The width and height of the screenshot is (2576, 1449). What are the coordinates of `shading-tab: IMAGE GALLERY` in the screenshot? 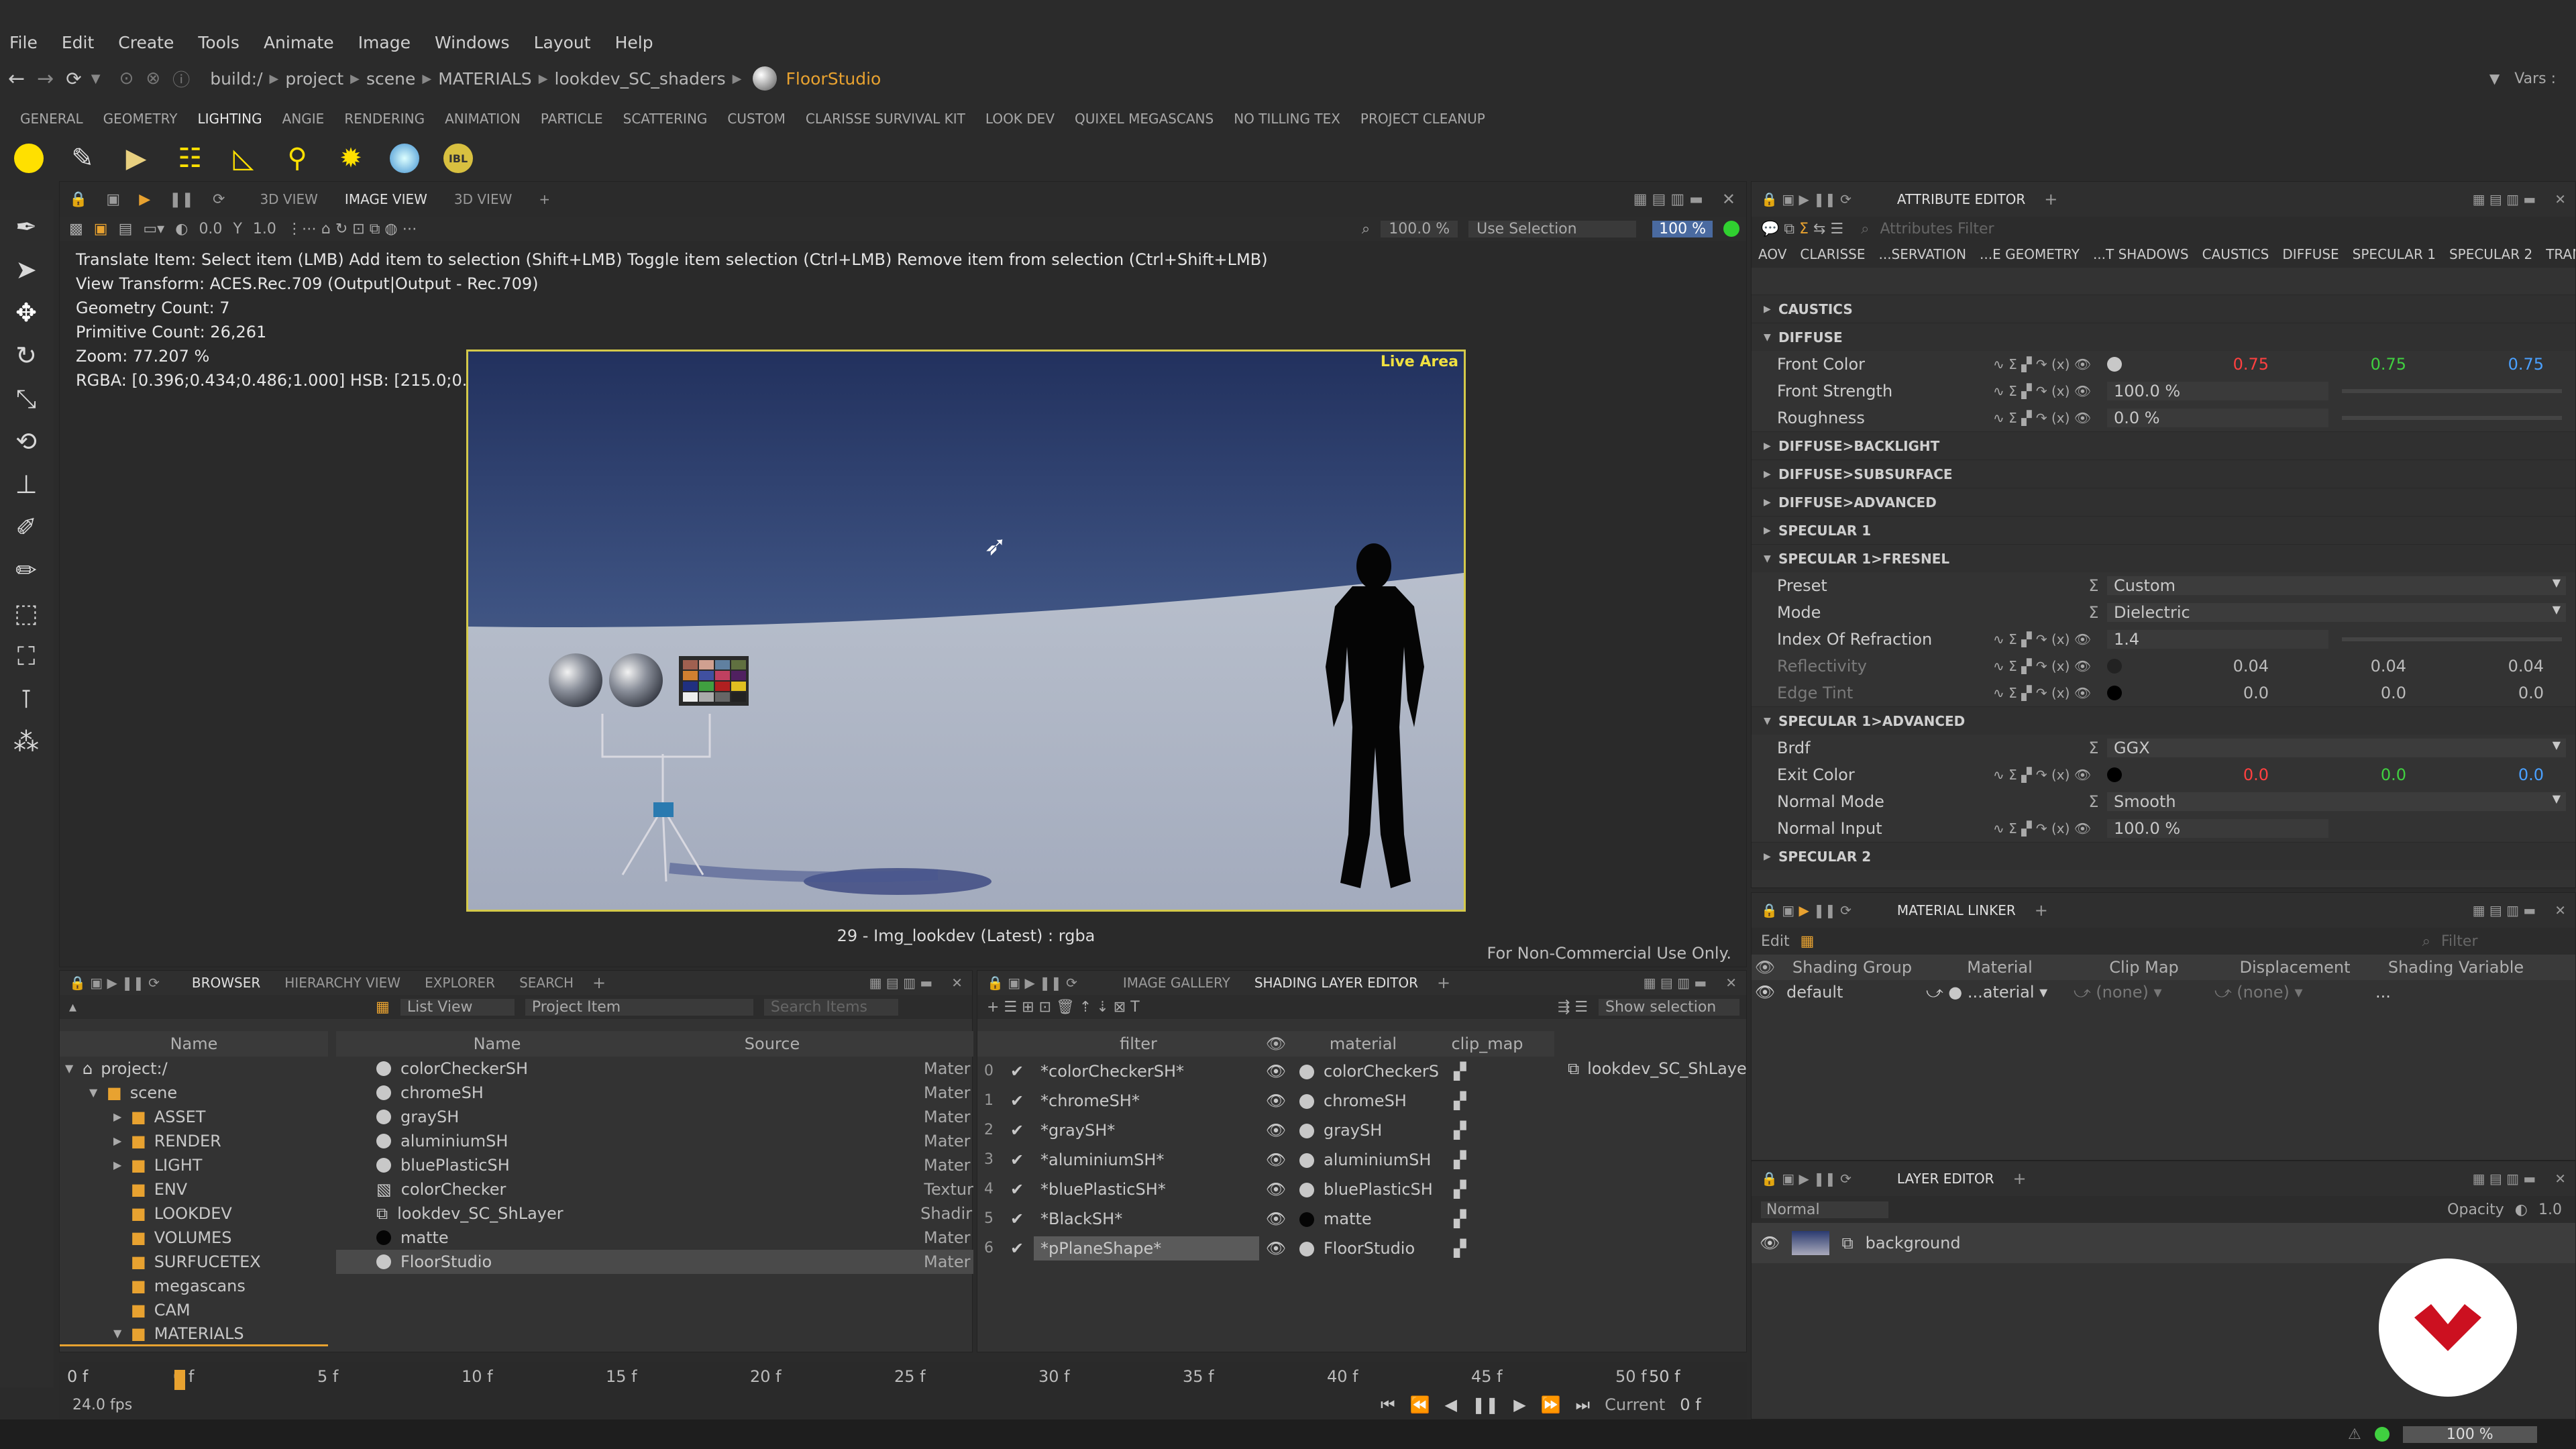 It's located at (1176, 983).